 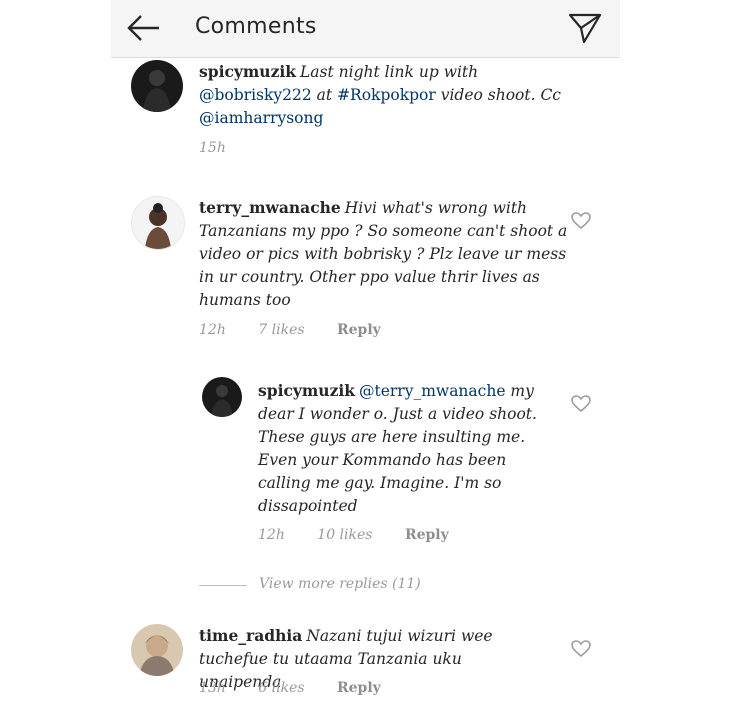 What do you see at coordinates (256, 26) in the screenshot?
I see `page-title: Comments` at bounding box center [256, 26].